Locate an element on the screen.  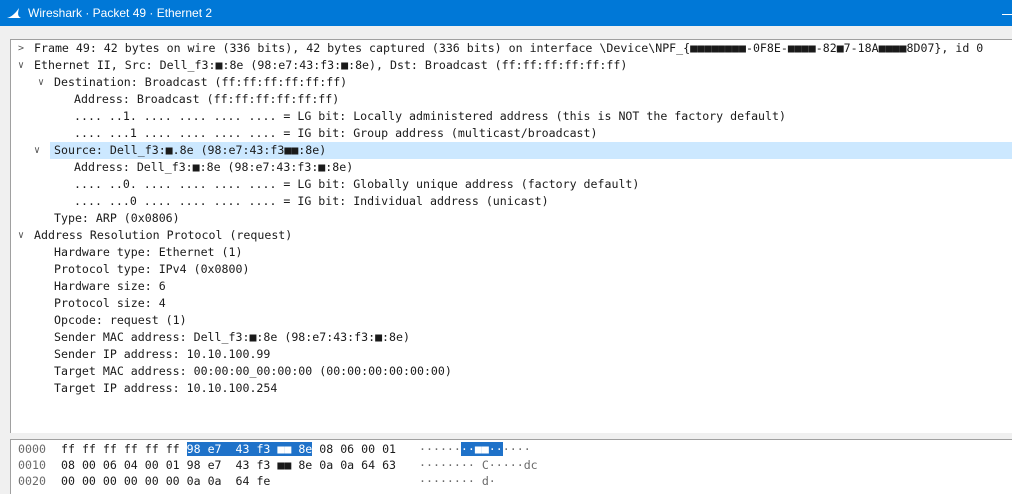
tree-row-label: Address Resolution Protocol (request) is located at coordinates (163, 235).